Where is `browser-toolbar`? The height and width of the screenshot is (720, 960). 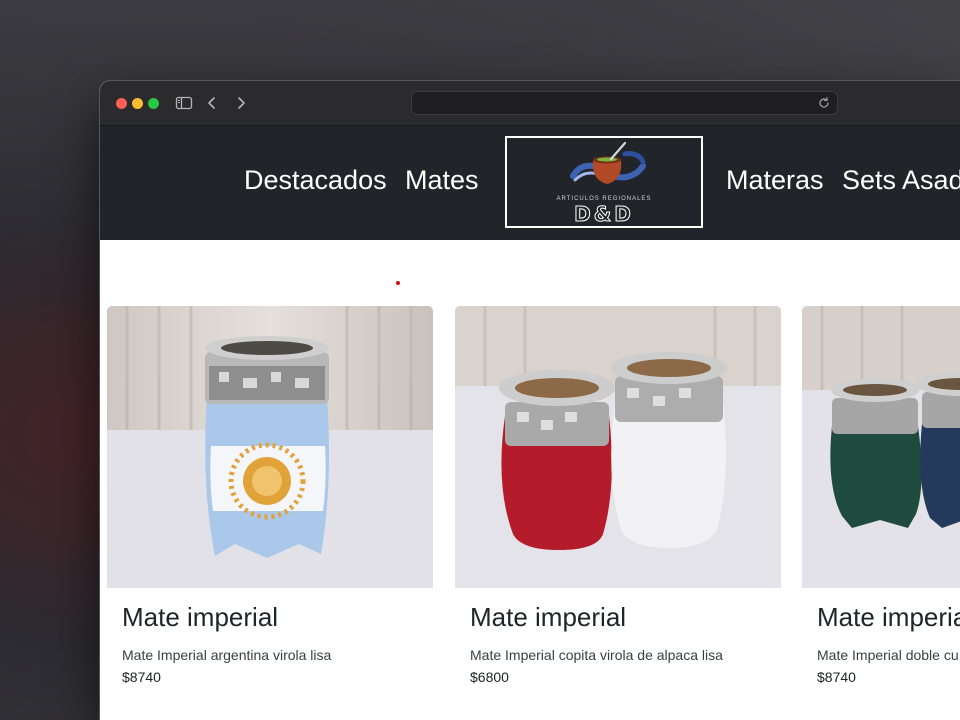
browser-toolbar is located at coordinates (530, 103).